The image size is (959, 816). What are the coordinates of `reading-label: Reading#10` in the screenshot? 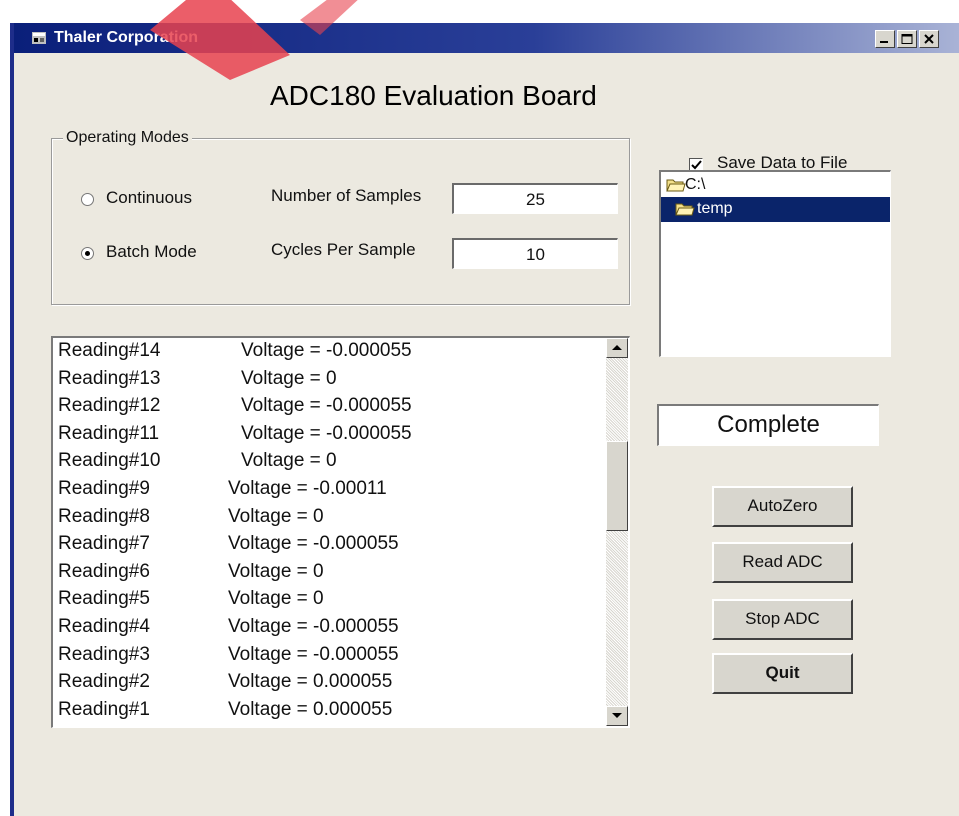 It's located at (109, 461).